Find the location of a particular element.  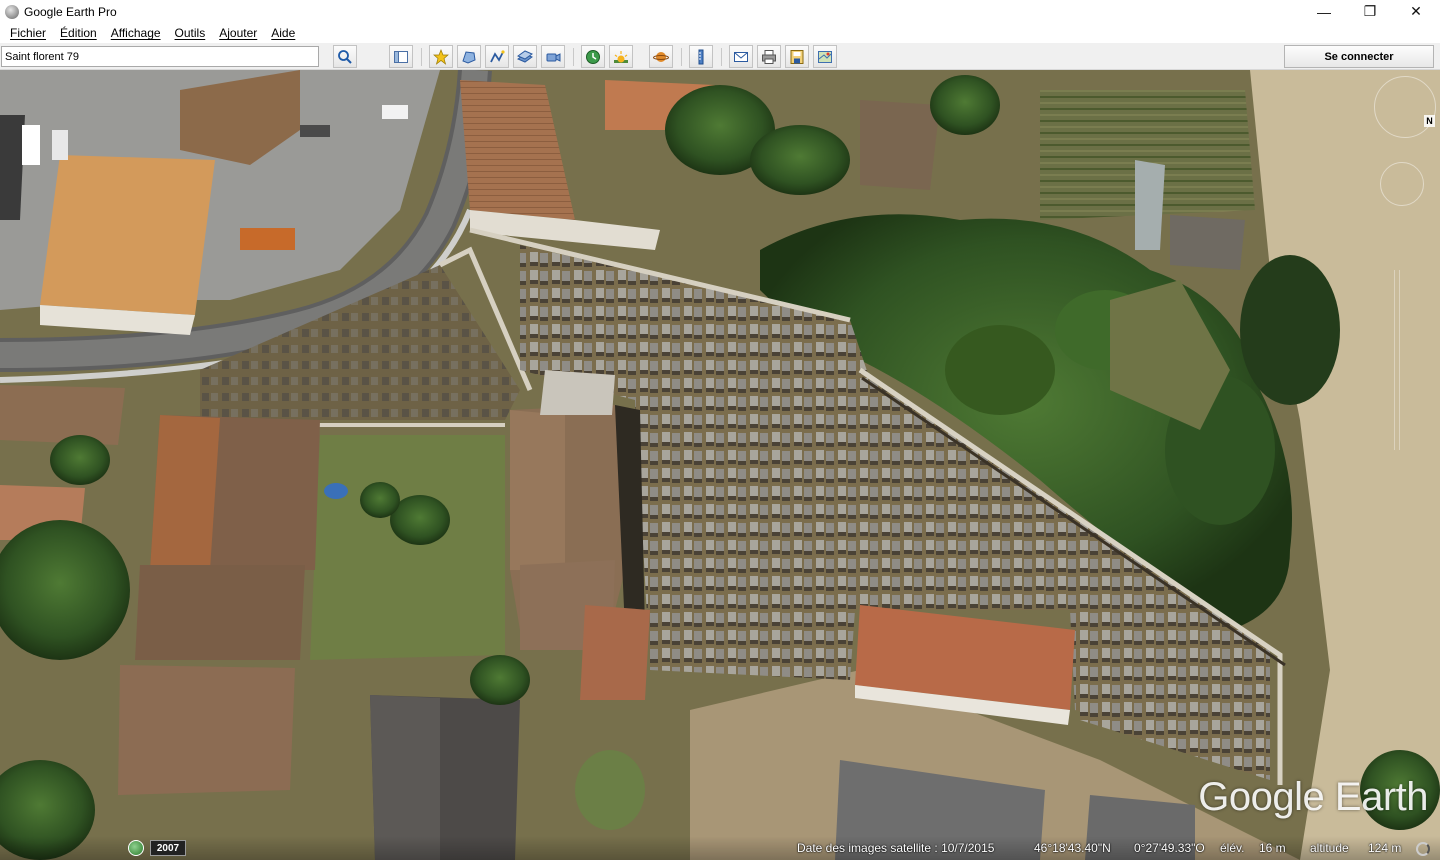

print-button is located at coordinates (769, 56).